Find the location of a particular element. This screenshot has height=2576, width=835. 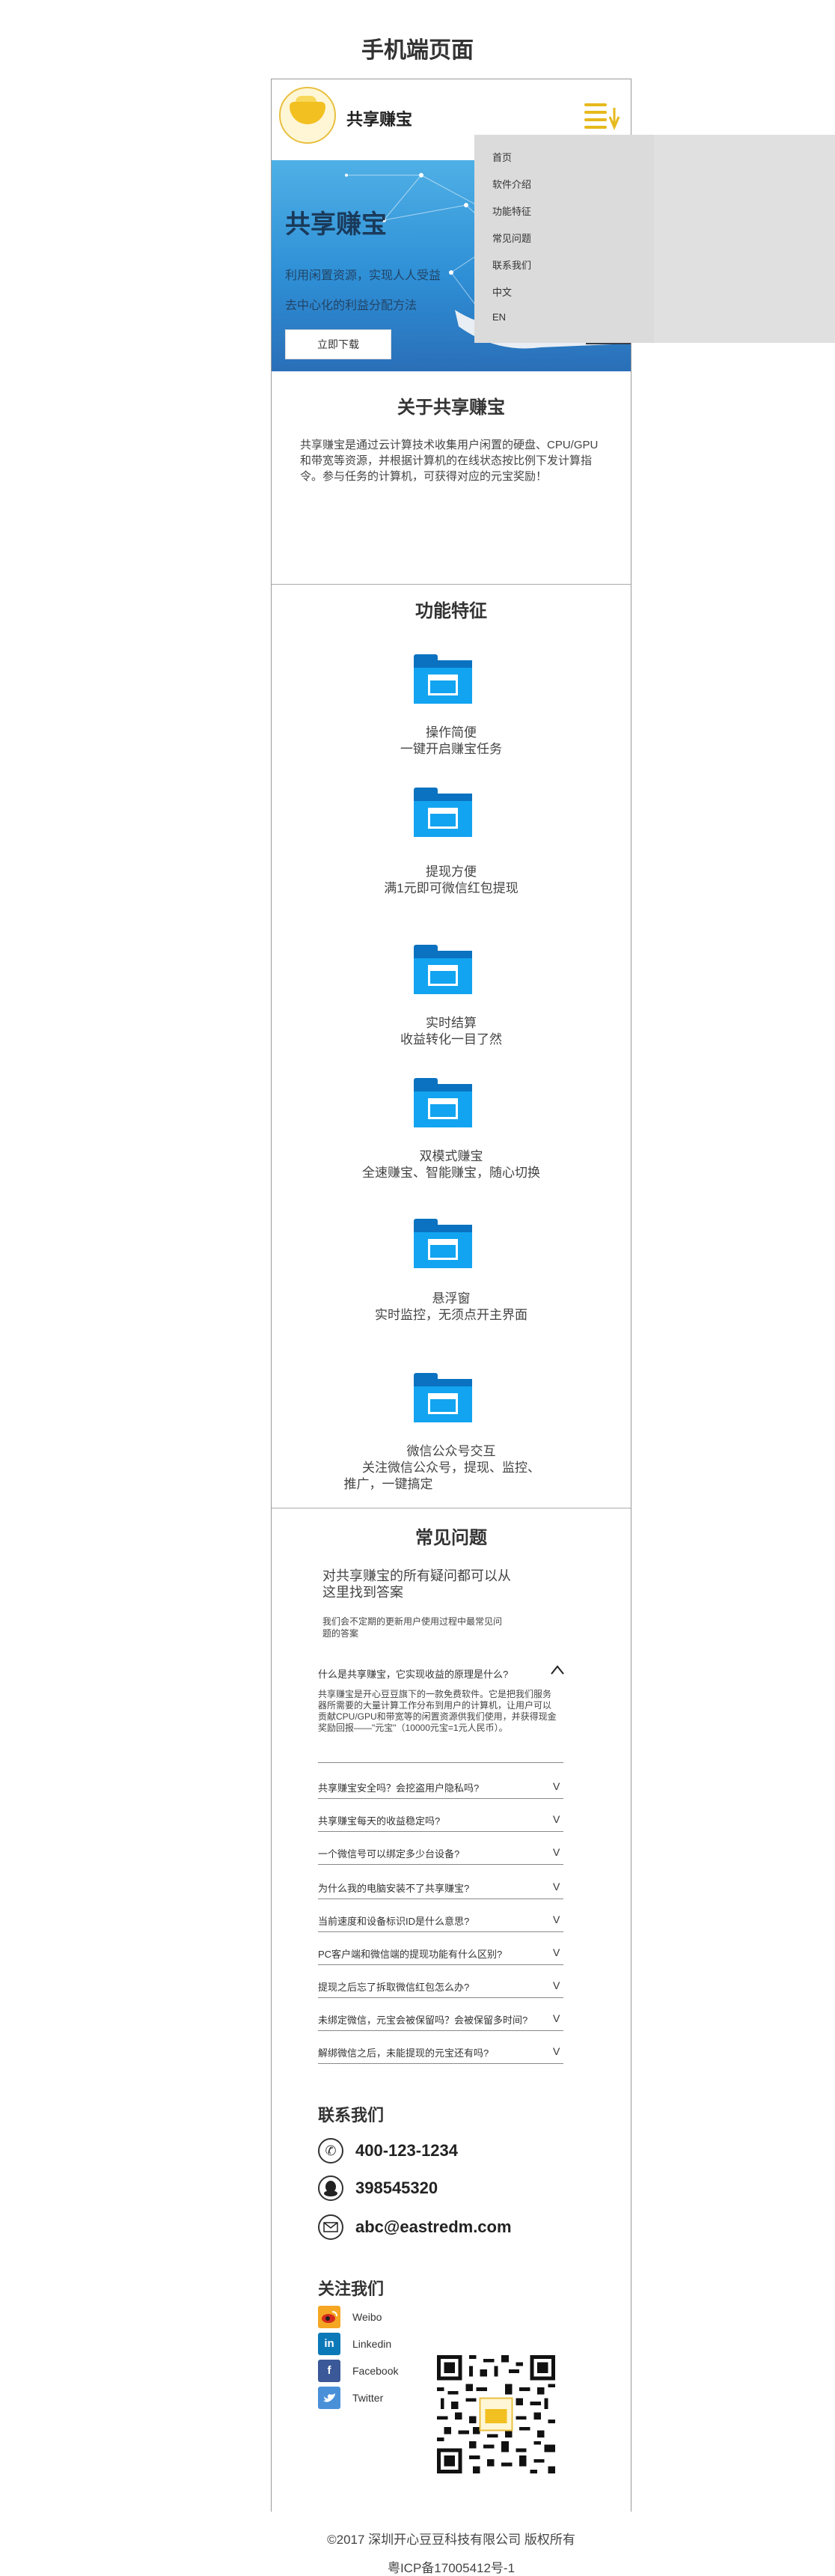

logo-hat is located at coordinates (307, 113).